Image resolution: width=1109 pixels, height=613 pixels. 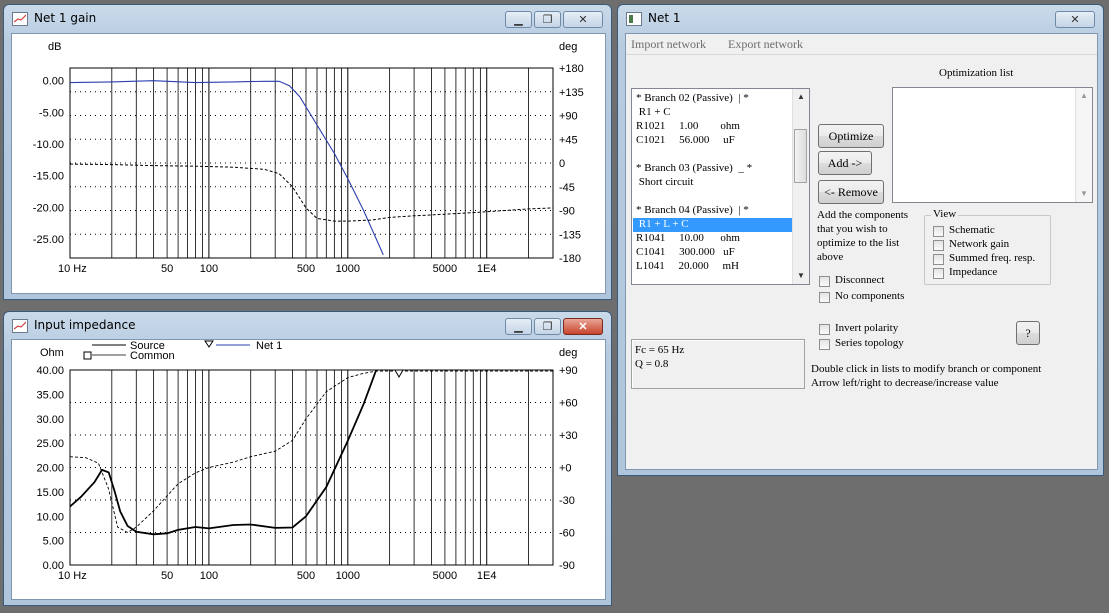 I want to click on close-icon: ✕, so click(x=583, y=327).